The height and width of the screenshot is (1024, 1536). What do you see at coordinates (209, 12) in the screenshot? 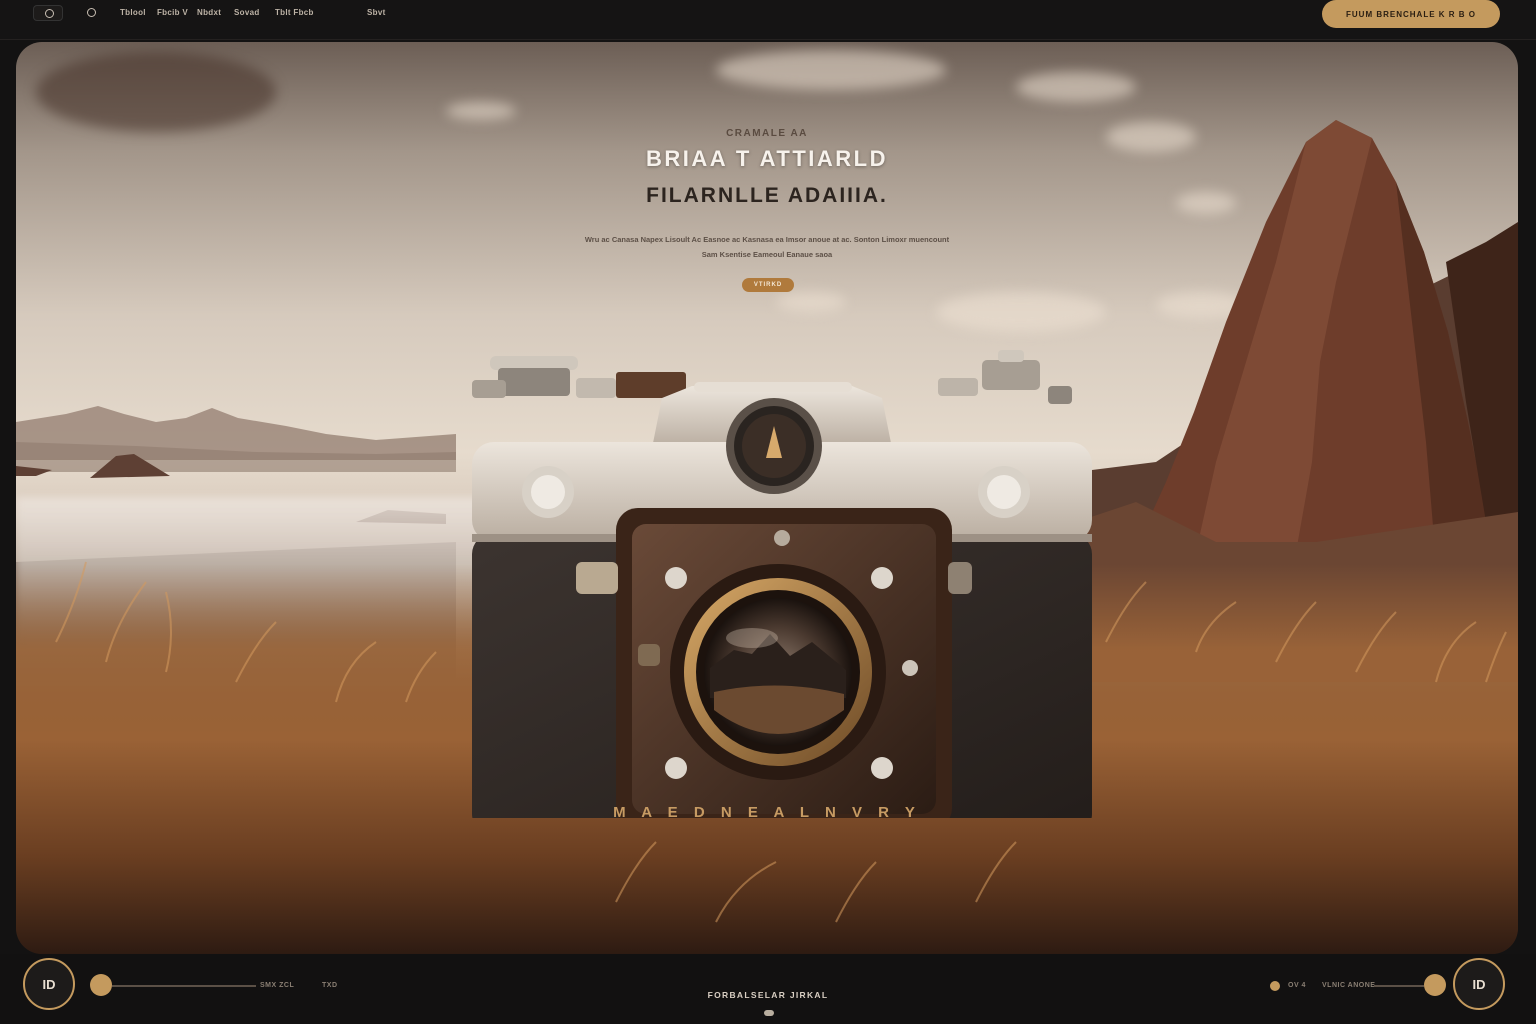
I see `nav-link-3: Nbdxt` at bounding box center [209, 12].